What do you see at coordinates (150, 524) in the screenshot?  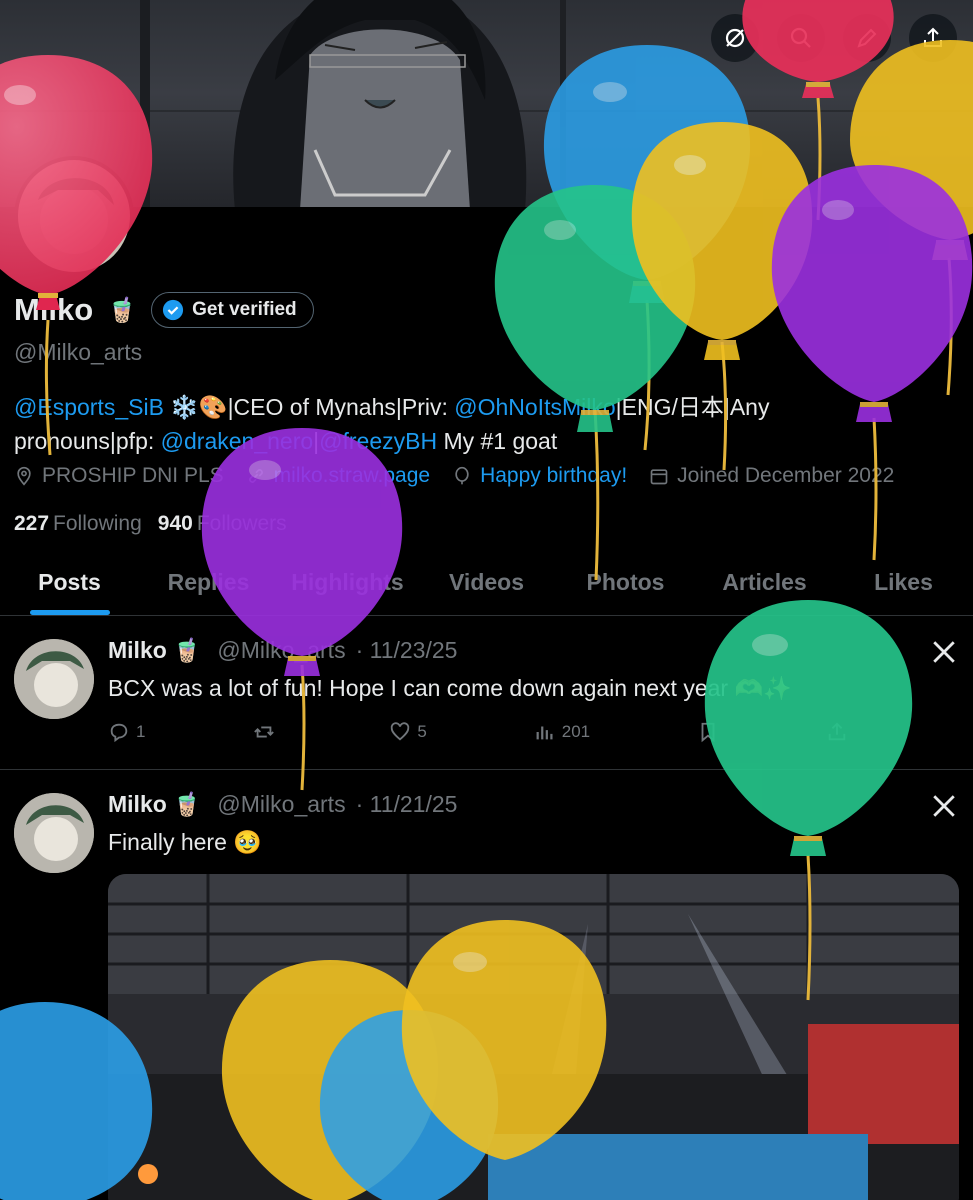 I see `follow-stats: 227 Following 940 Followers` at bounding box center [150, 524].